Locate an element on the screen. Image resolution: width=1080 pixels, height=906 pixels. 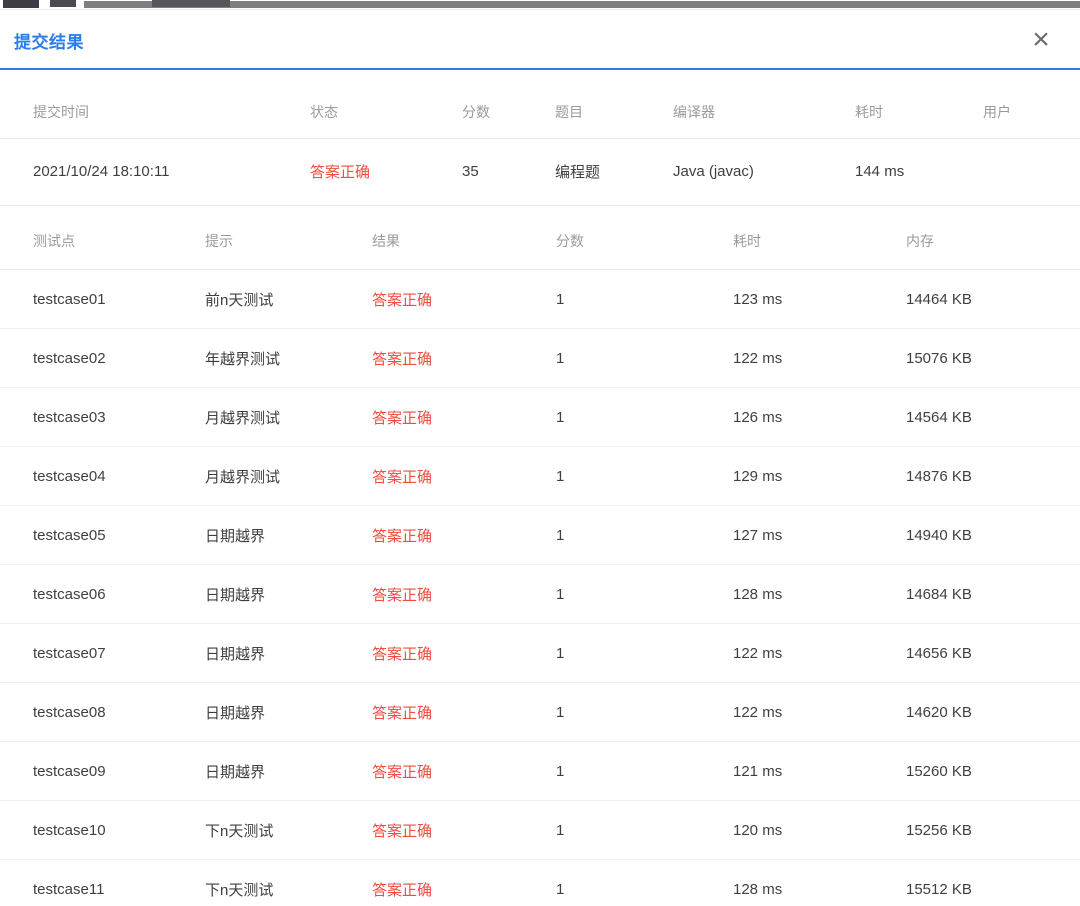
col-header-memory: 内存 is located at coordinates (920, 241).